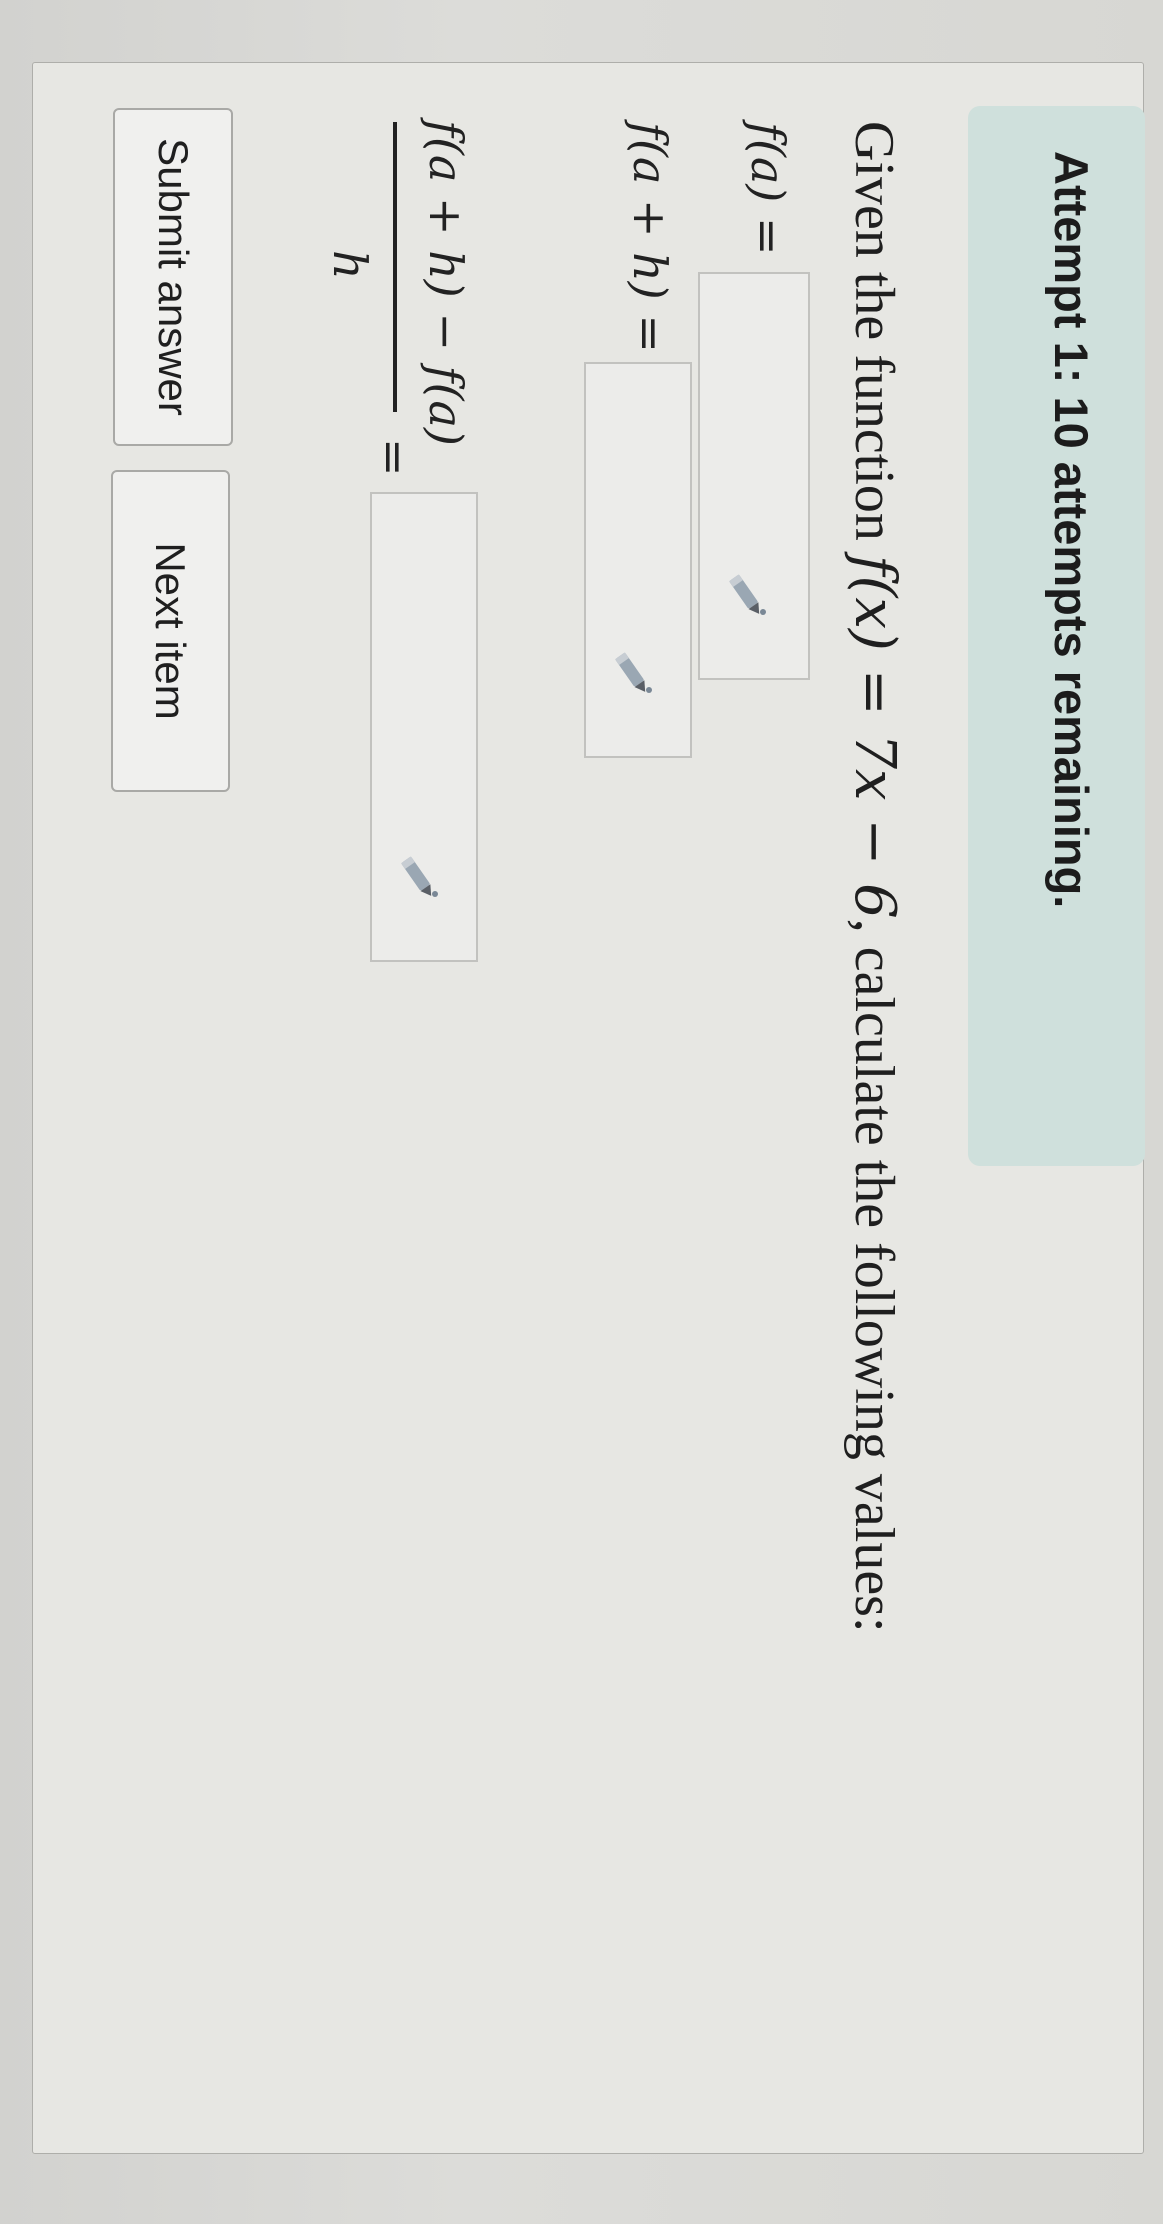 The height and width of the screenshot is (2224, 1163). Describe the element at coordinates (446, 283) in the screenshot. I see `quotient-numerator: f(a + h) − f(a)` at that location.